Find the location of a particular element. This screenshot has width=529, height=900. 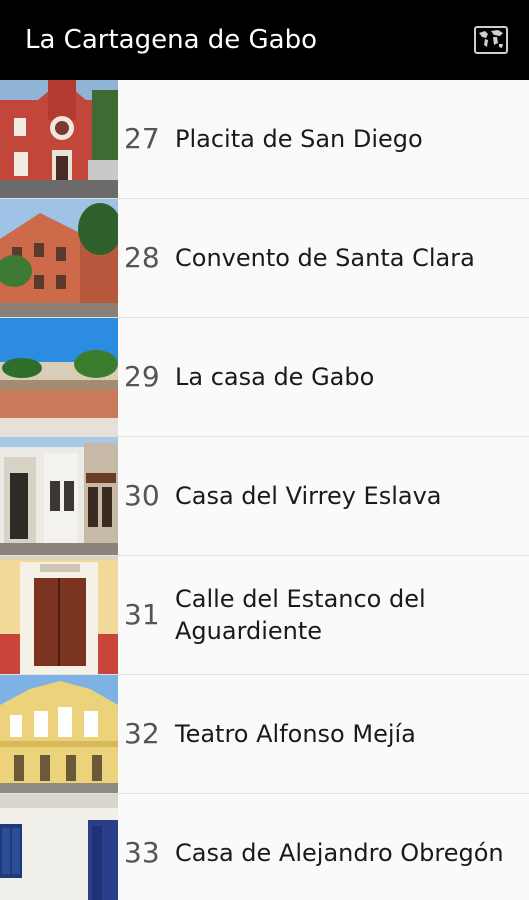

list-item: 29 La casa de Gabo is located at coordinates (264, 377).